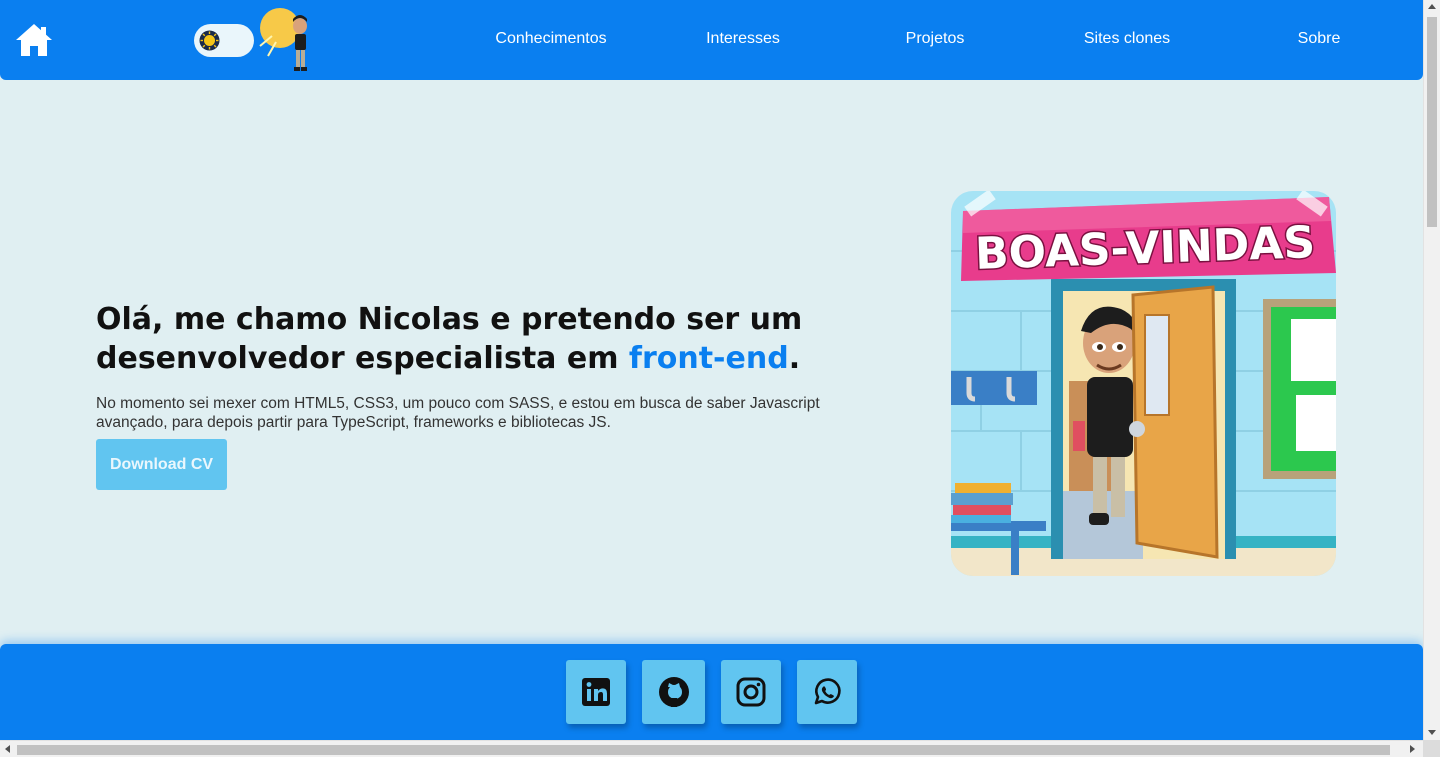 The image size is (1440, 757). I want to click on social-bar, so click(711, 692).